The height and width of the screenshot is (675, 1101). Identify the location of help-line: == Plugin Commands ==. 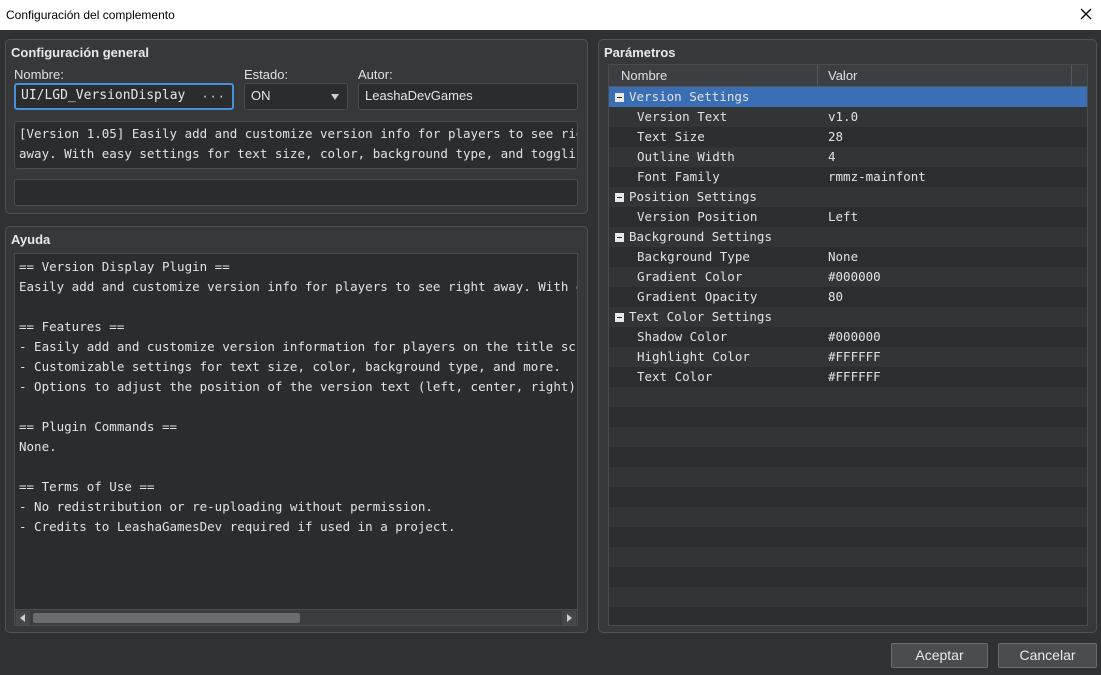
(98, 426).